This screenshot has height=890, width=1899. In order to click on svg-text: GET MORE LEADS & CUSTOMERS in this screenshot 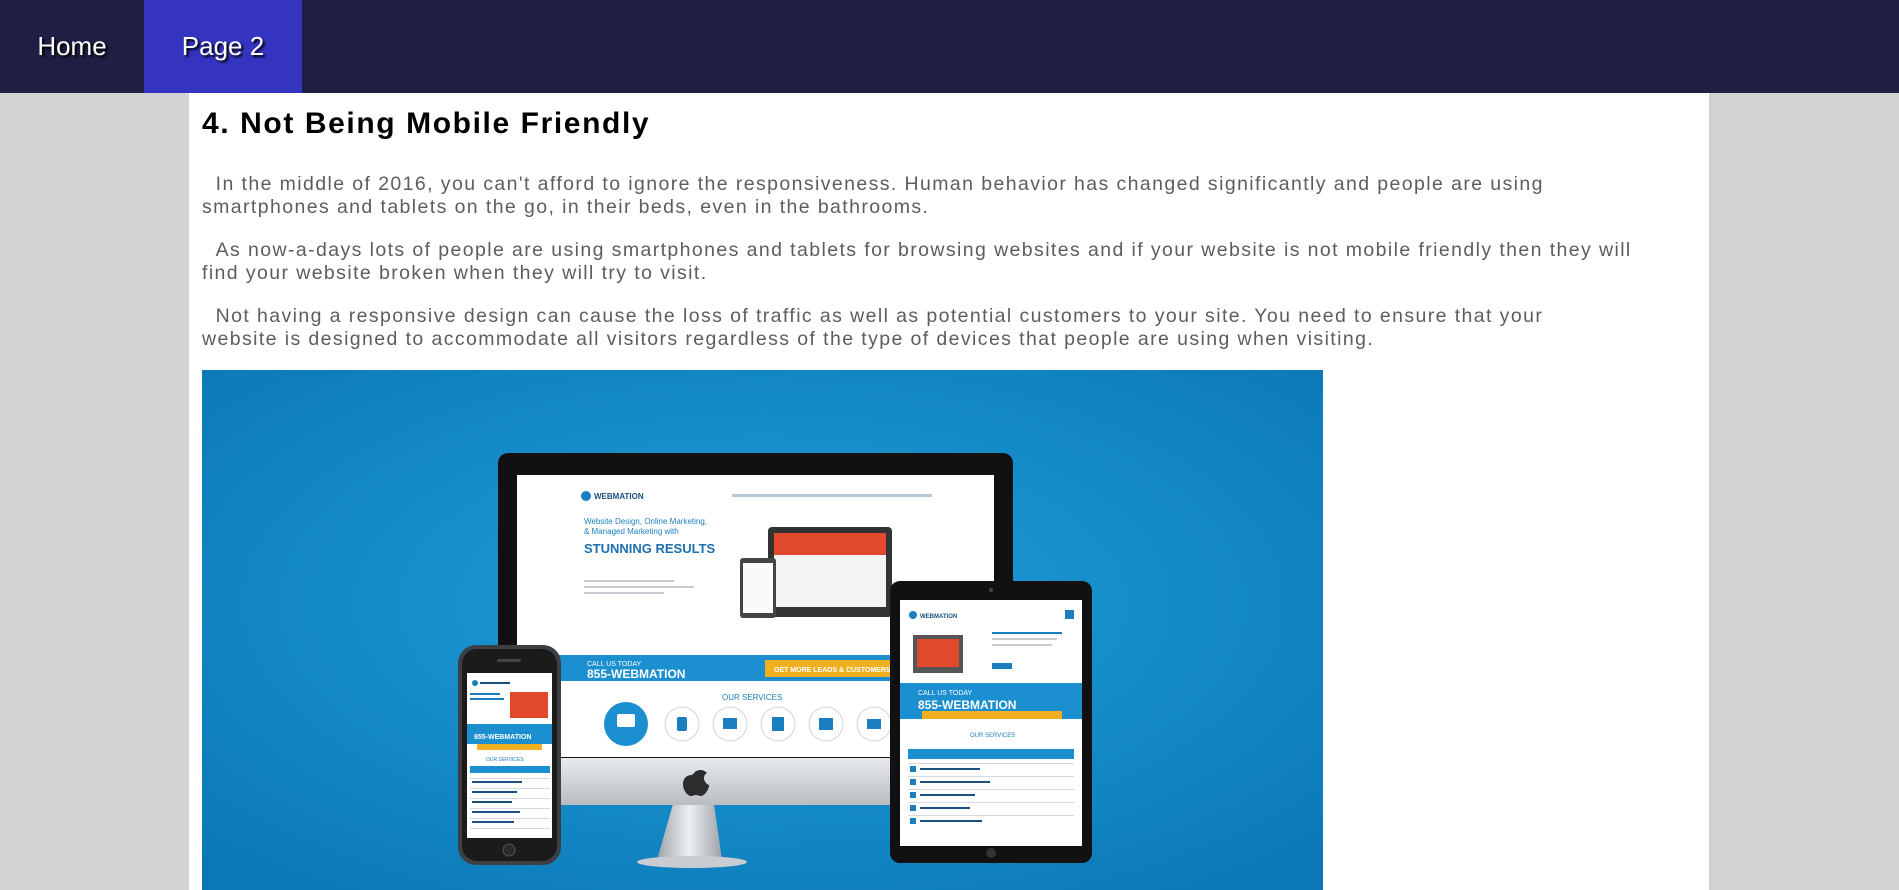, I will do `click(832, 670)`.